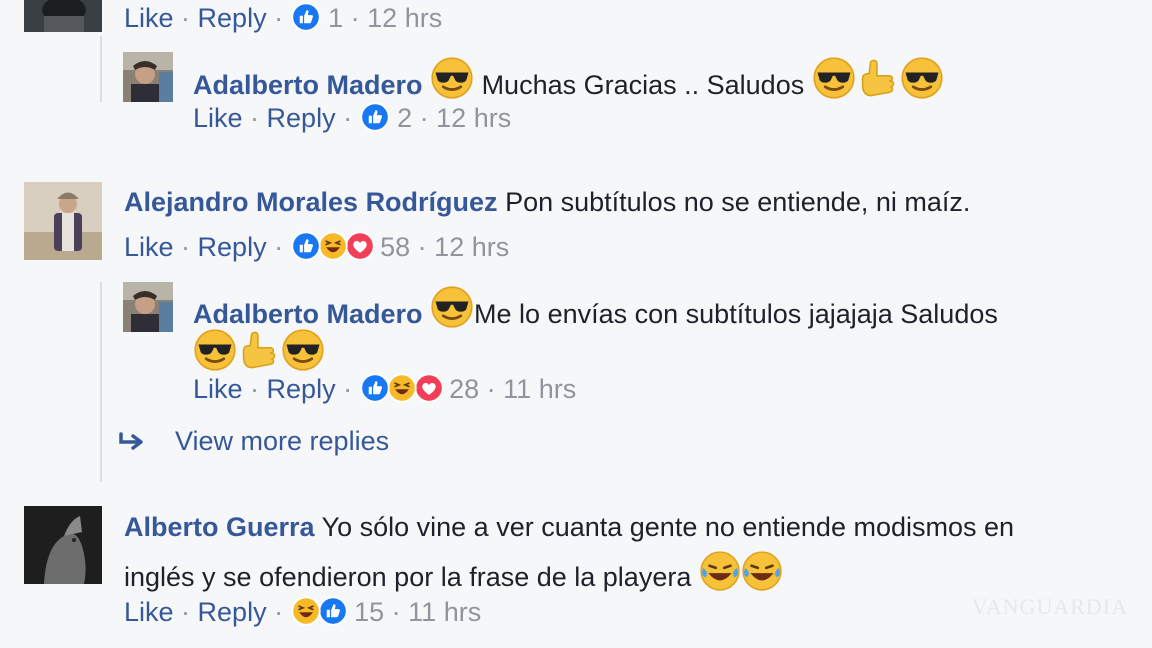  I want to click on comment-actions: Like · Reply · 1 · 12 hrs, so click(283, 20).